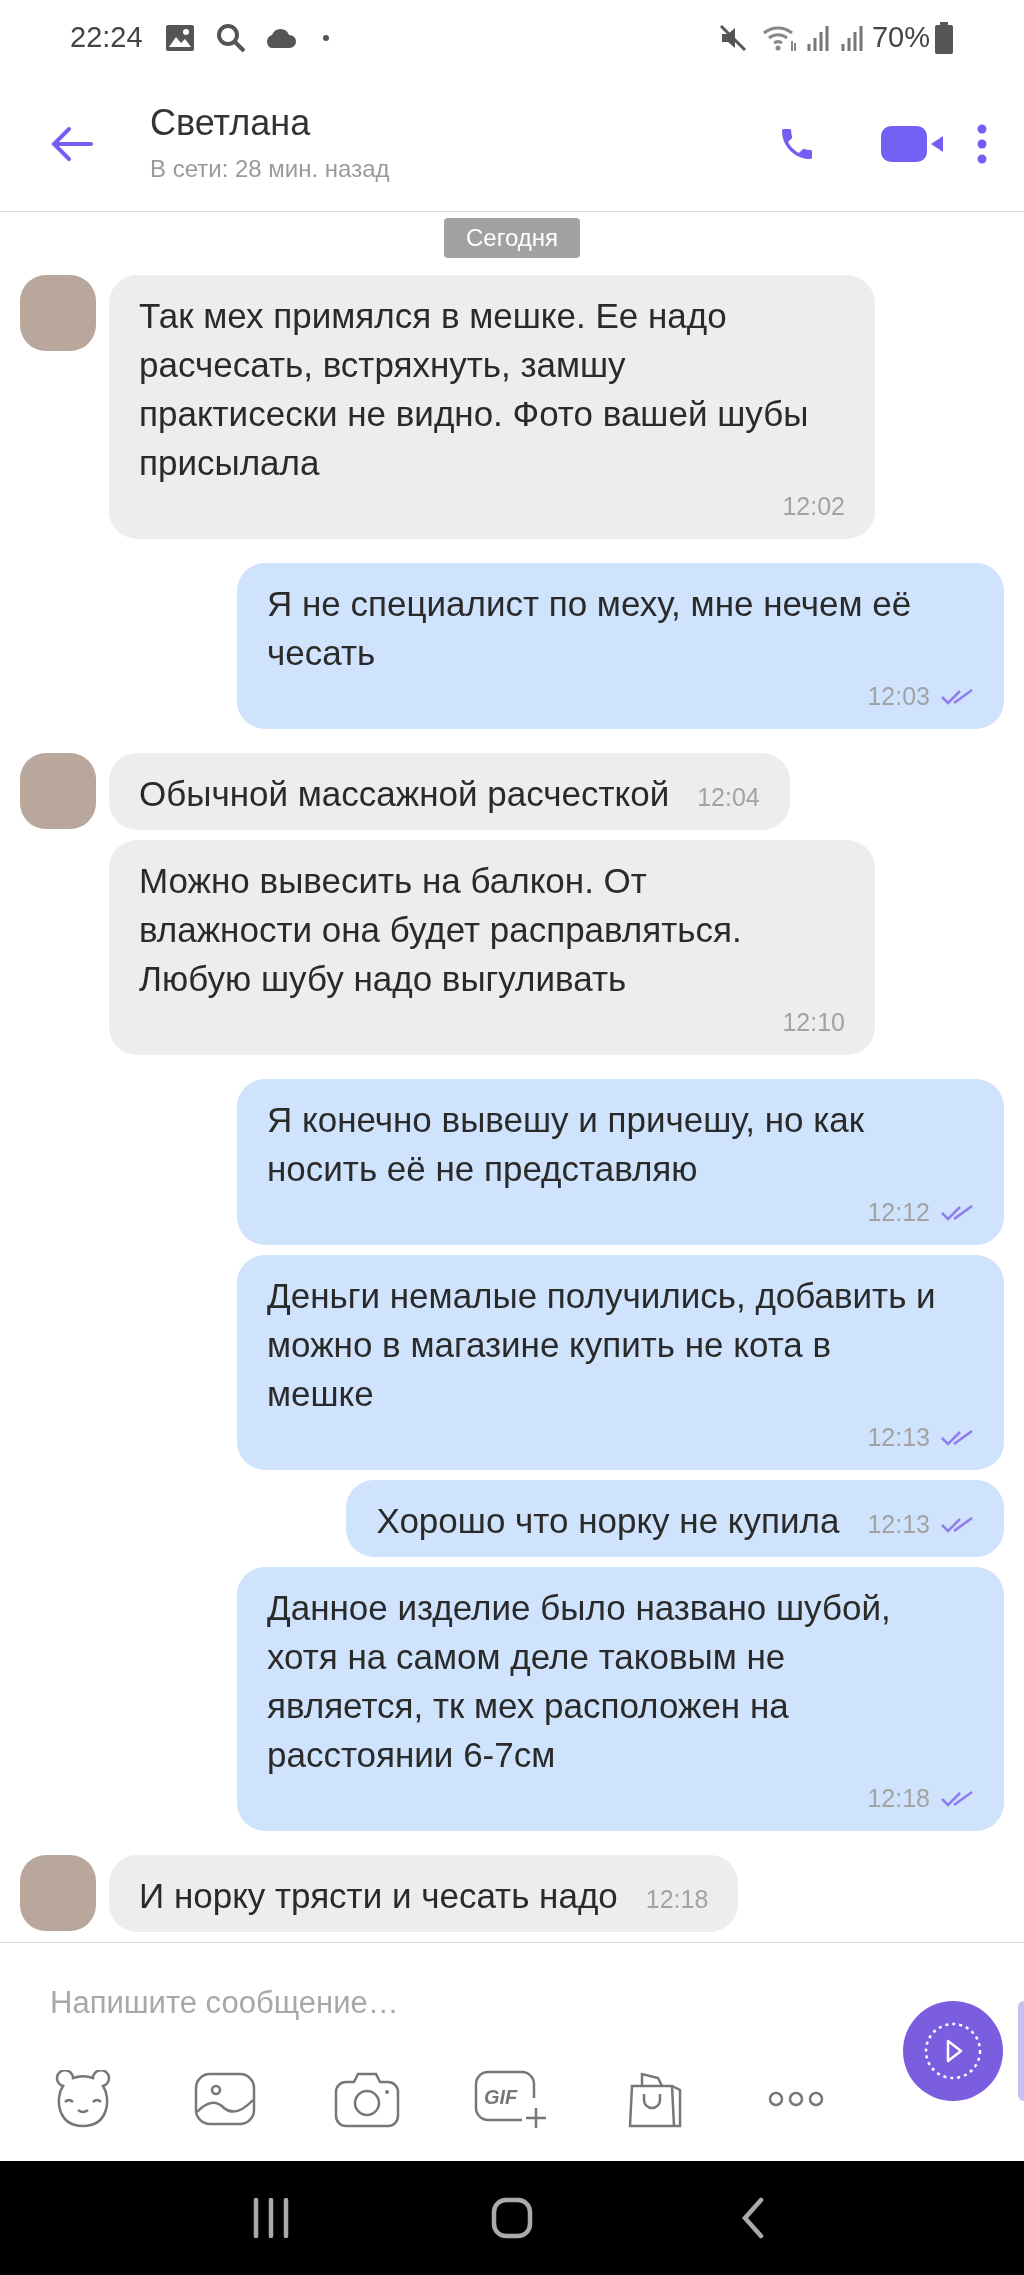 This screenshot has width=1024, height=2275. I want to click on battery-percent: 70%, so click(900, 38).